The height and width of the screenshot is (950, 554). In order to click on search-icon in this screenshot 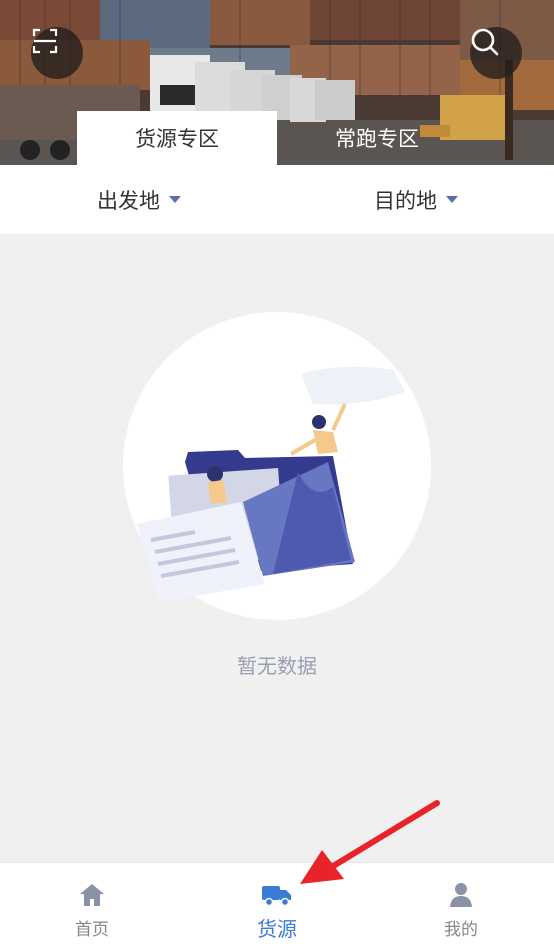, I will do `click(485, 42)`.